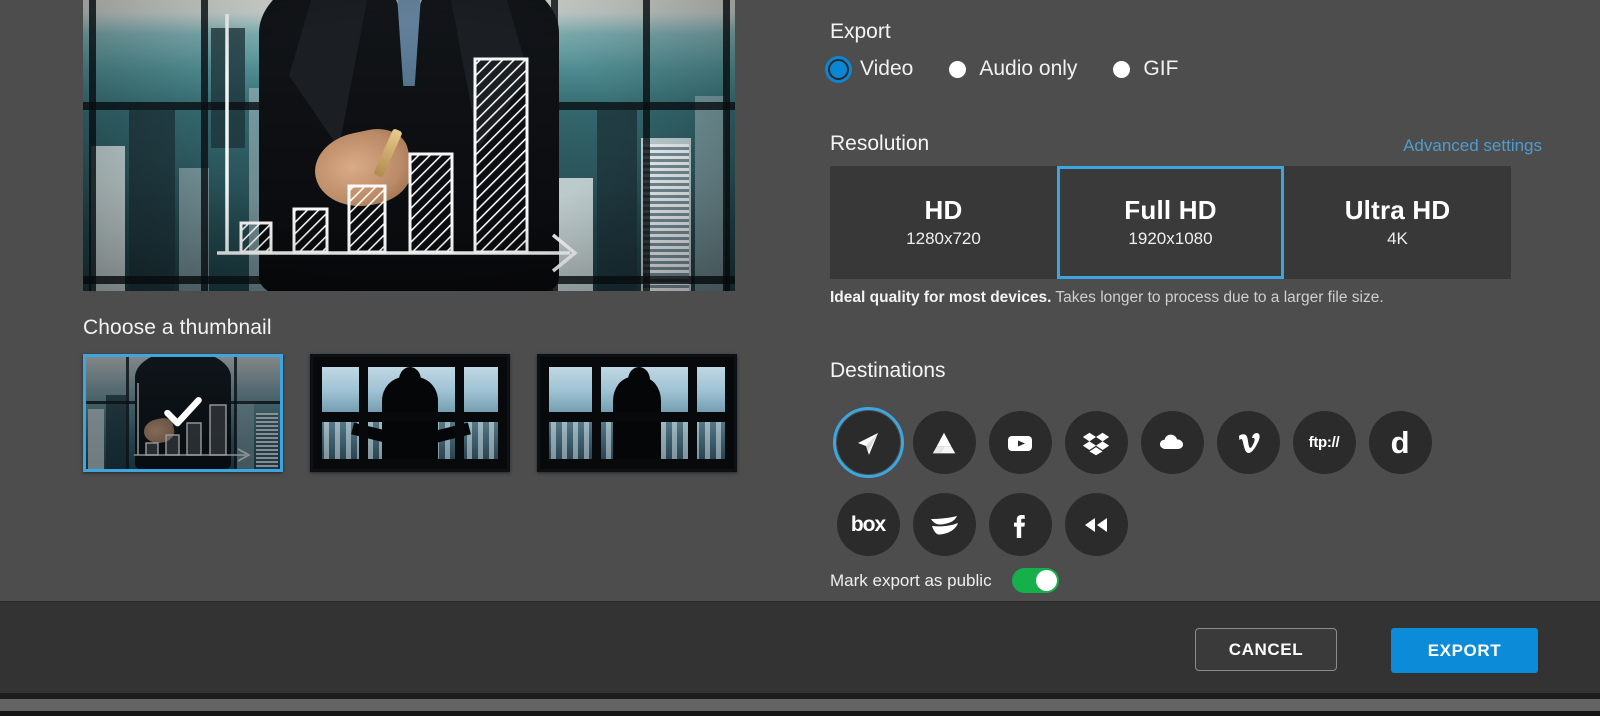 The image size is (1600, 716). What do you see at coordinates (800, 713) in the screenshot?
I see `bottom-edge-band` at bounding box center [800, 713].